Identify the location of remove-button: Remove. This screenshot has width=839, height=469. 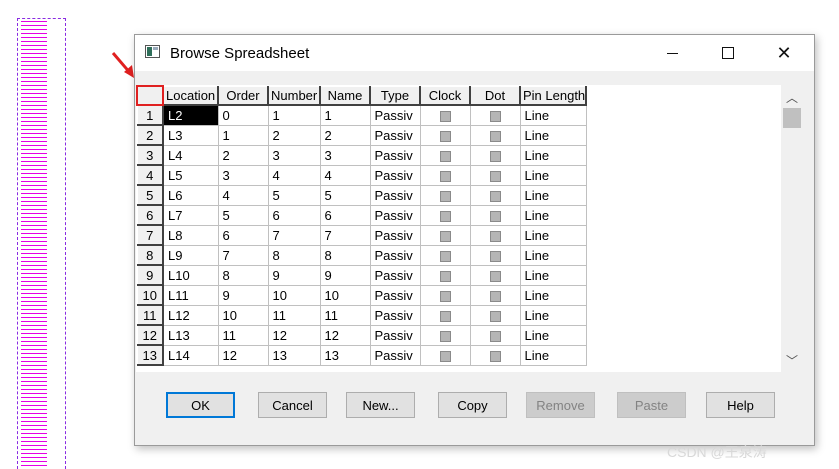
(560, 405).